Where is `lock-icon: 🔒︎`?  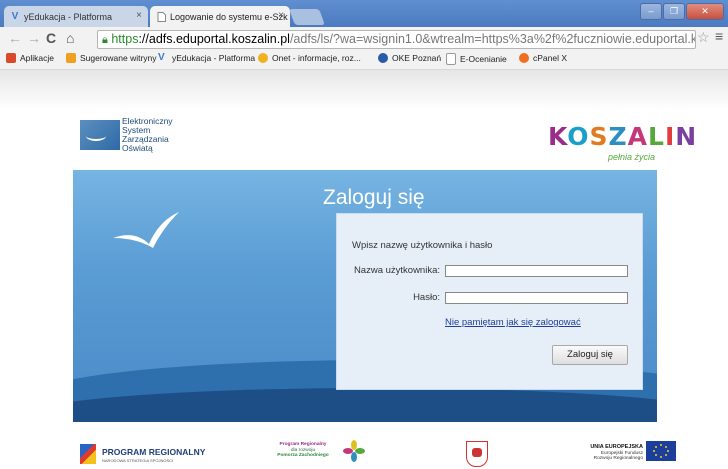
lock-icon: 🔒︎ is located at coordinates (105, 40).